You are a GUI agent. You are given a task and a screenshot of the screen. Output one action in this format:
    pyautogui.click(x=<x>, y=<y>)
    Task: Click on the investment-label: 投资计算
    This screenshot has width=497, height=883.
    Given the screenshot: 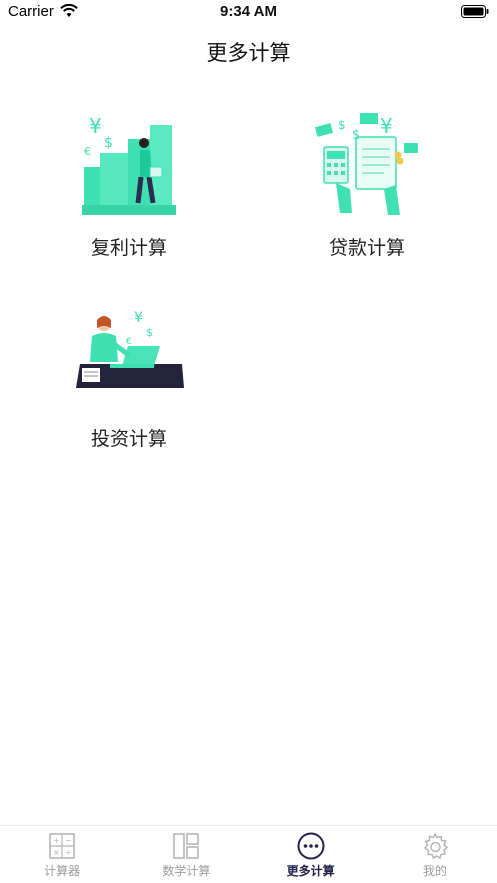 What is the action you would take?
    pyautogui.click(x=128, y=439)
    